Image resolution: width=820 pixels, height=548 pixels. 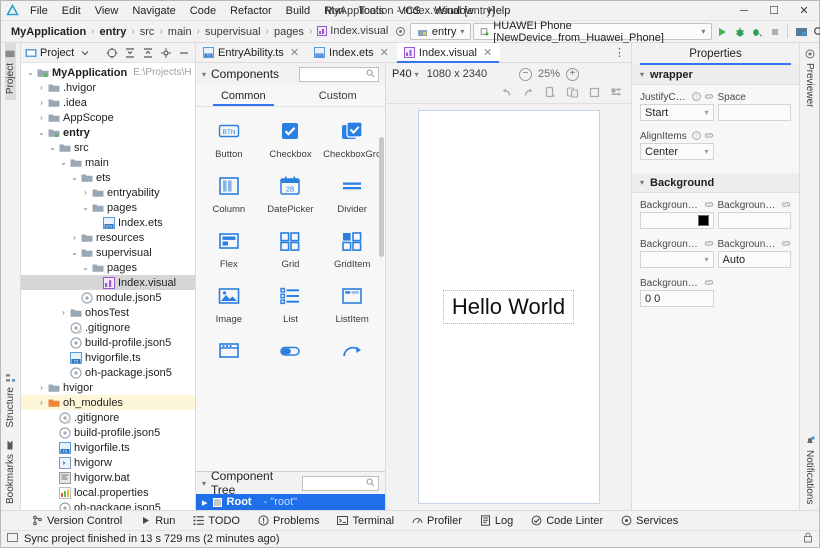 I want to click on menu-view: View, so click(x=107, y=11).